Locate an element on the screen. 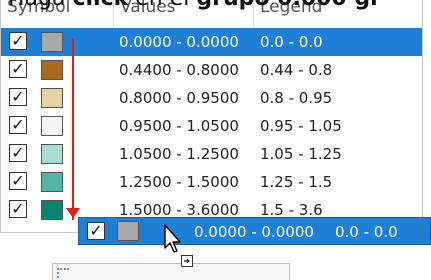  grid-icon is located at coordinates (63, 273).